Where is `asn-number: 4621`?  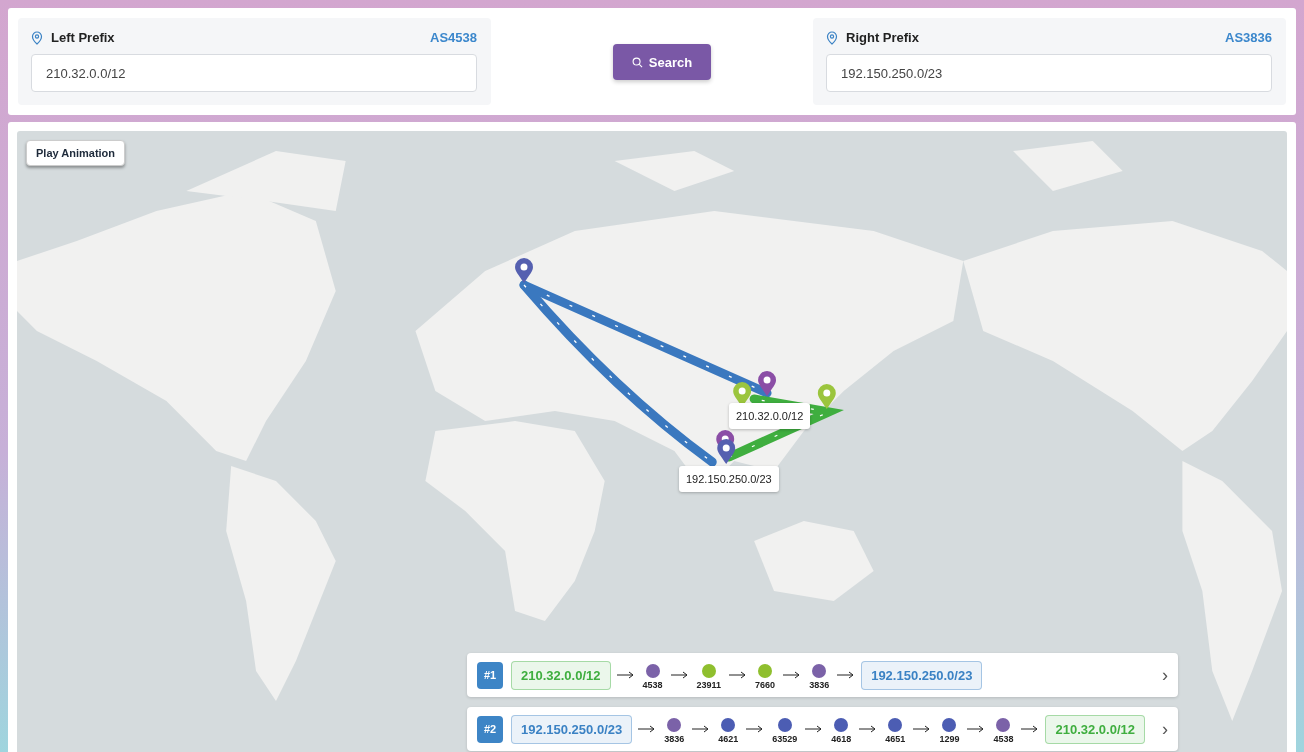
asn-number: 4621 is located at coordinates (728, 739).